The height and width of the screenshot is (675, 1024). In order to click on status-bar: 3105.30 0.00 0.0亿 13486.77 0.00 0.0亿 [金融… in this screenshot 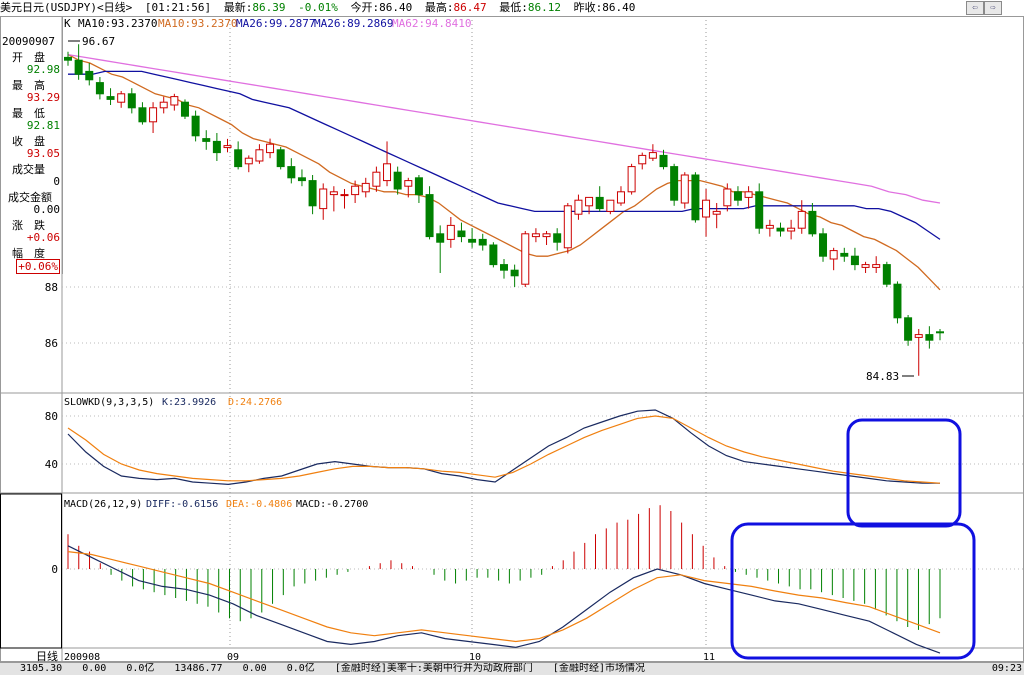, I will do `click(512, 668)`.